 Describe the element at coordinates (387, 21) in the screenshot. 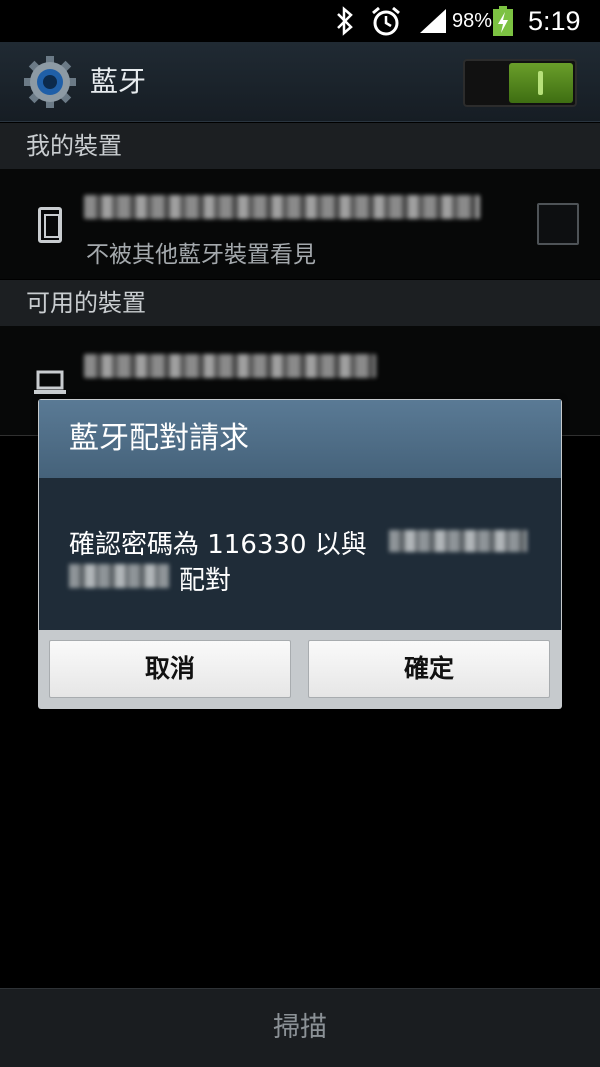

I see `alarm-icon` at that location.